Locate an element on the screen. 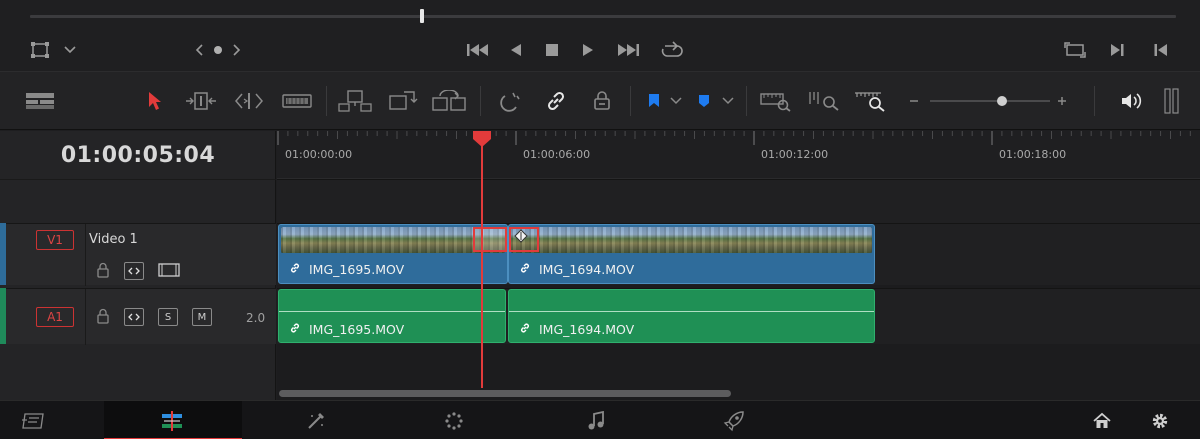  audio-clip: IMG_1694.MOV is located at coordinates (691, 316).